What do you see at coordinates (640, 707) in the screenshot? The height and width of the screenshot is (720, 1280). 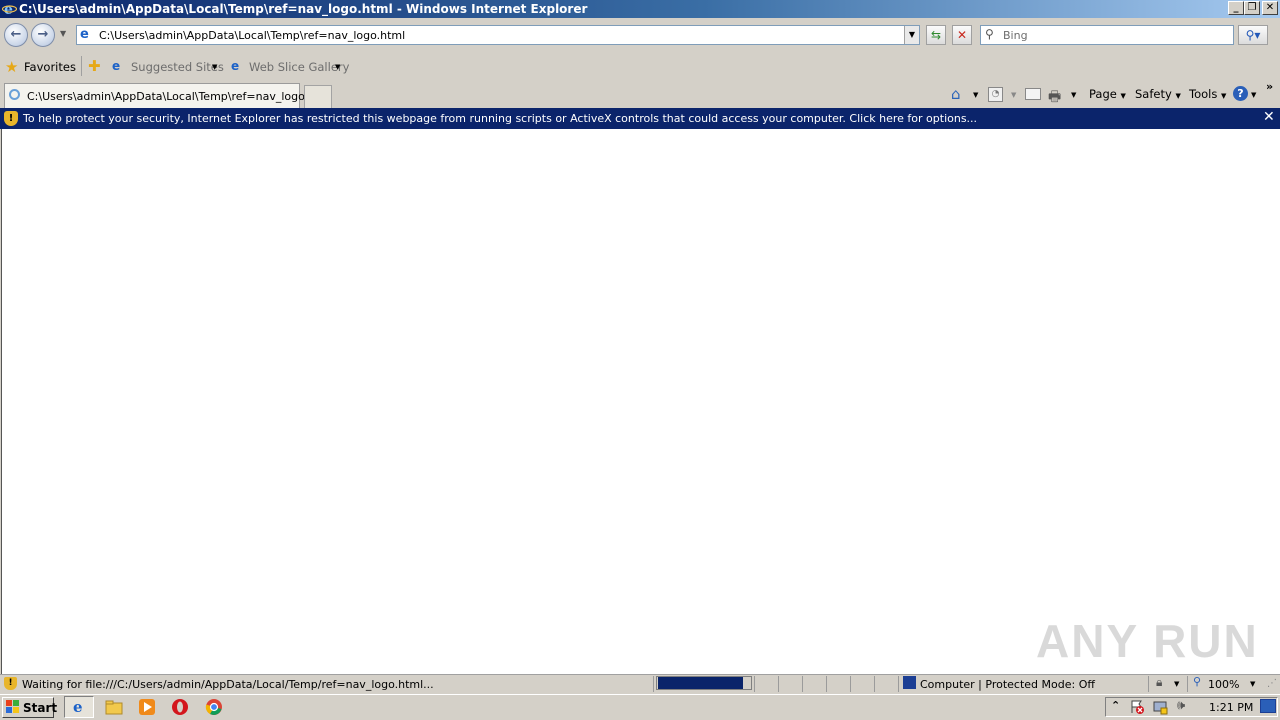 I see `taskbar` at bounding box center [640, 707].